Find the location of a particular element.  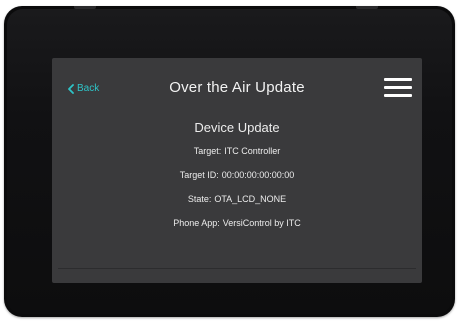

field-value: 00:00:00:00:00:00 is located at coordinates (258, 175).